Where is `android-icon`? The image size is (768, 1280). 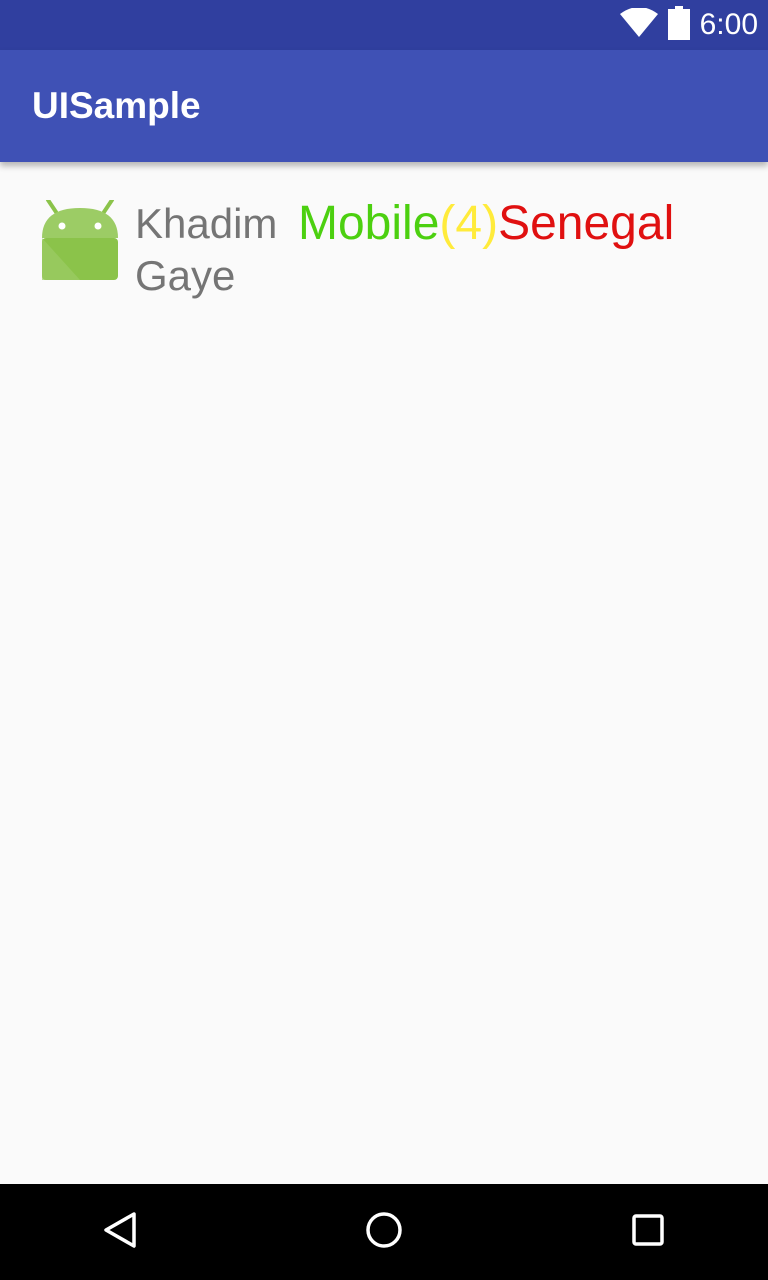
android-icon is located at coordinates (80, 239).